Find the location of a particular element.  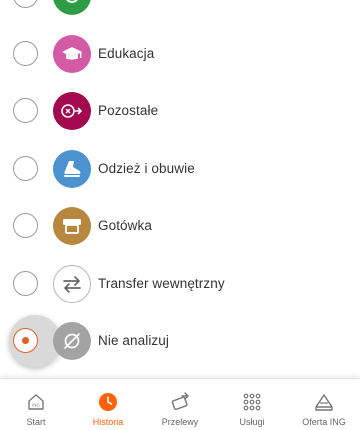

grid-icon is located at coordinates (252, 402).